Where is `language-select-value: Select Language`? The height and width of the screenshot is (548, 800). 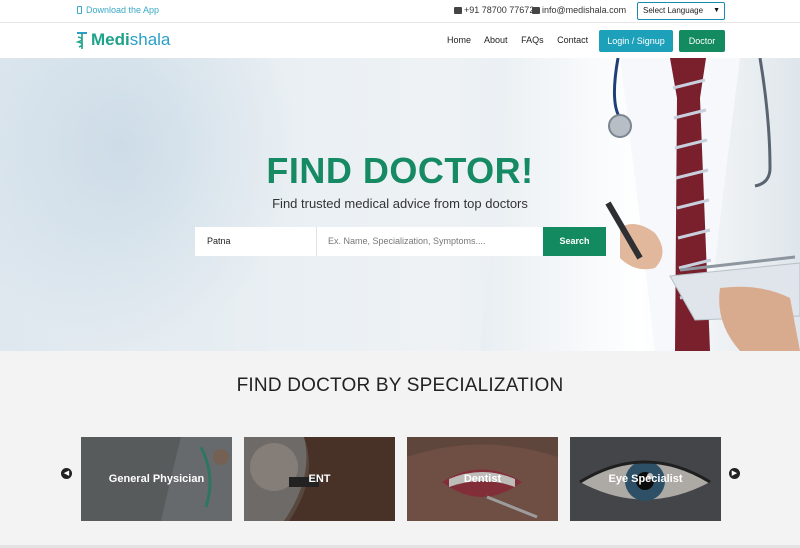
language-select-value: Select Language is located at coordinates (673, 10).